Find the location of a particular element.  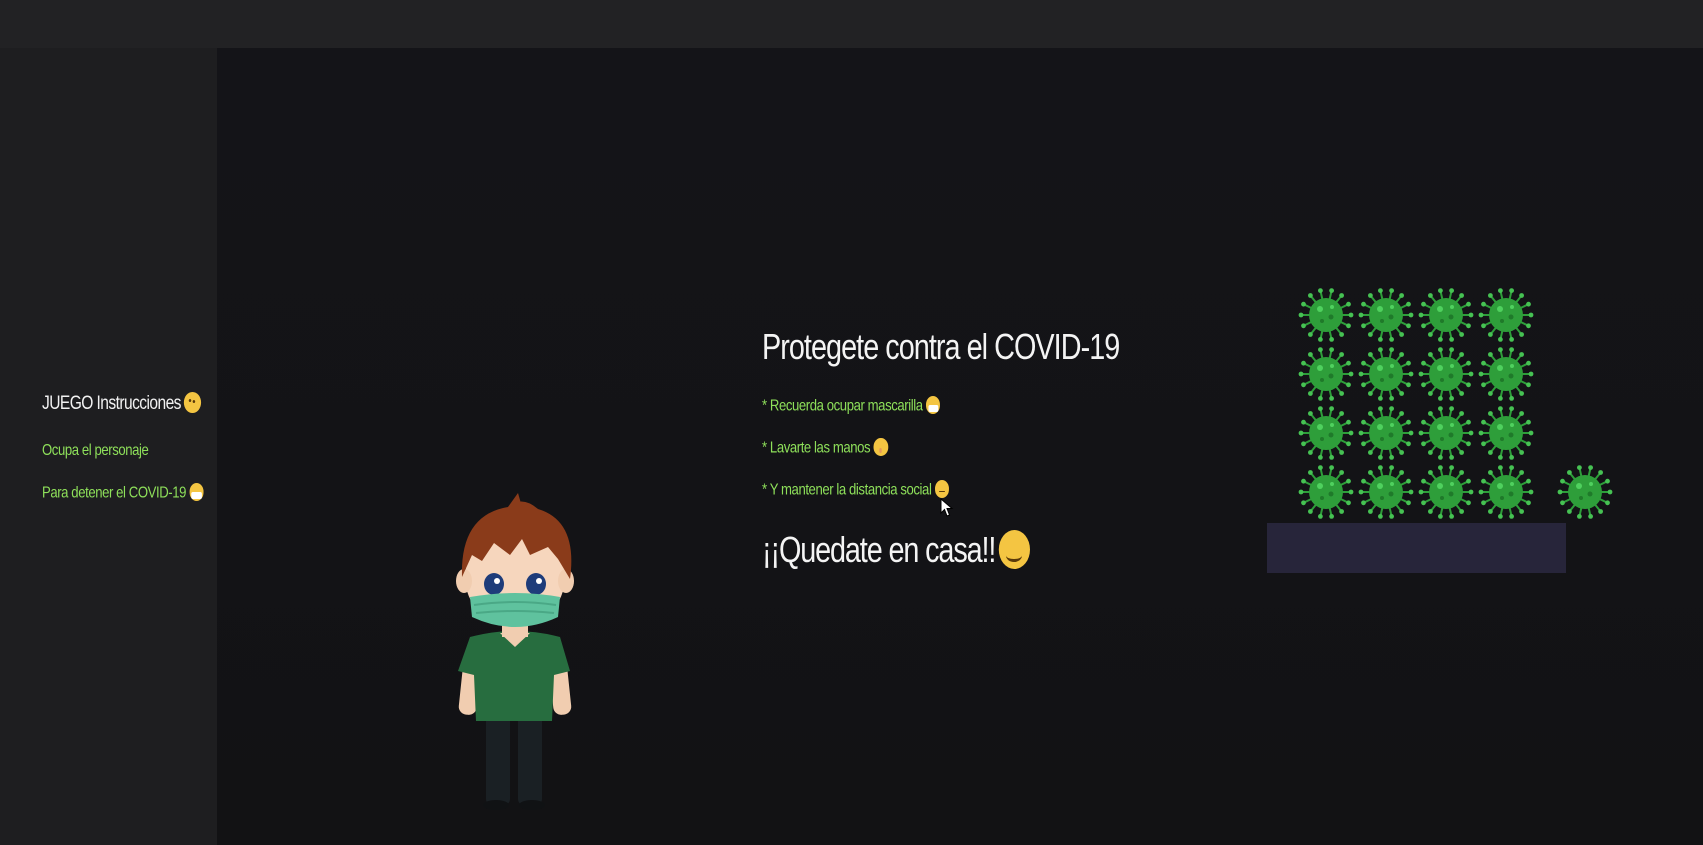

top-bar is located at coordinates (851, 24).